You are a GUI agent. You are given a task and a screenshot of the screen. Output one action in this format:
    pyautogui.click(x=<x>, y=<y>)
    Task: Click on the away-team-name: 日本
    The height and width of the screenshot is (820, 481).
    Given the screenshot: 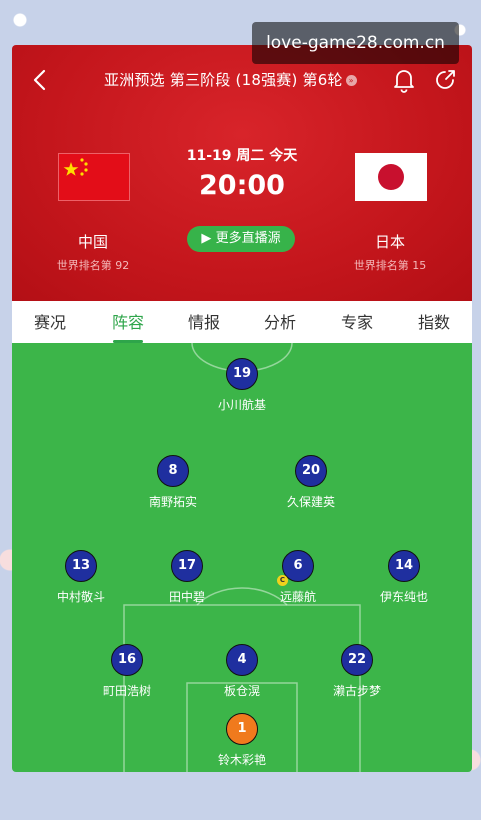 What is the action you would take?
    pyautogui.click(x=389, y=242)
    